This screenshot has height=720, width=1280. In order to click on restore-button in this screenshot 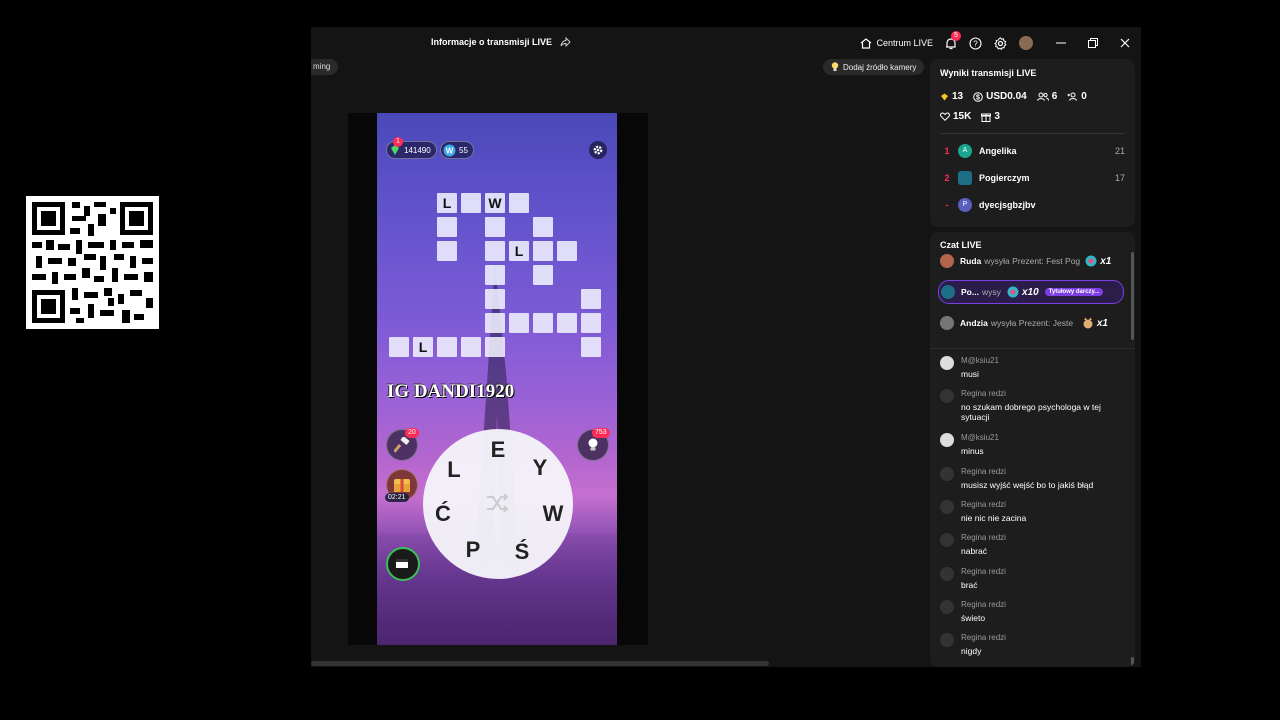, I will do `click(1093, 43)`.